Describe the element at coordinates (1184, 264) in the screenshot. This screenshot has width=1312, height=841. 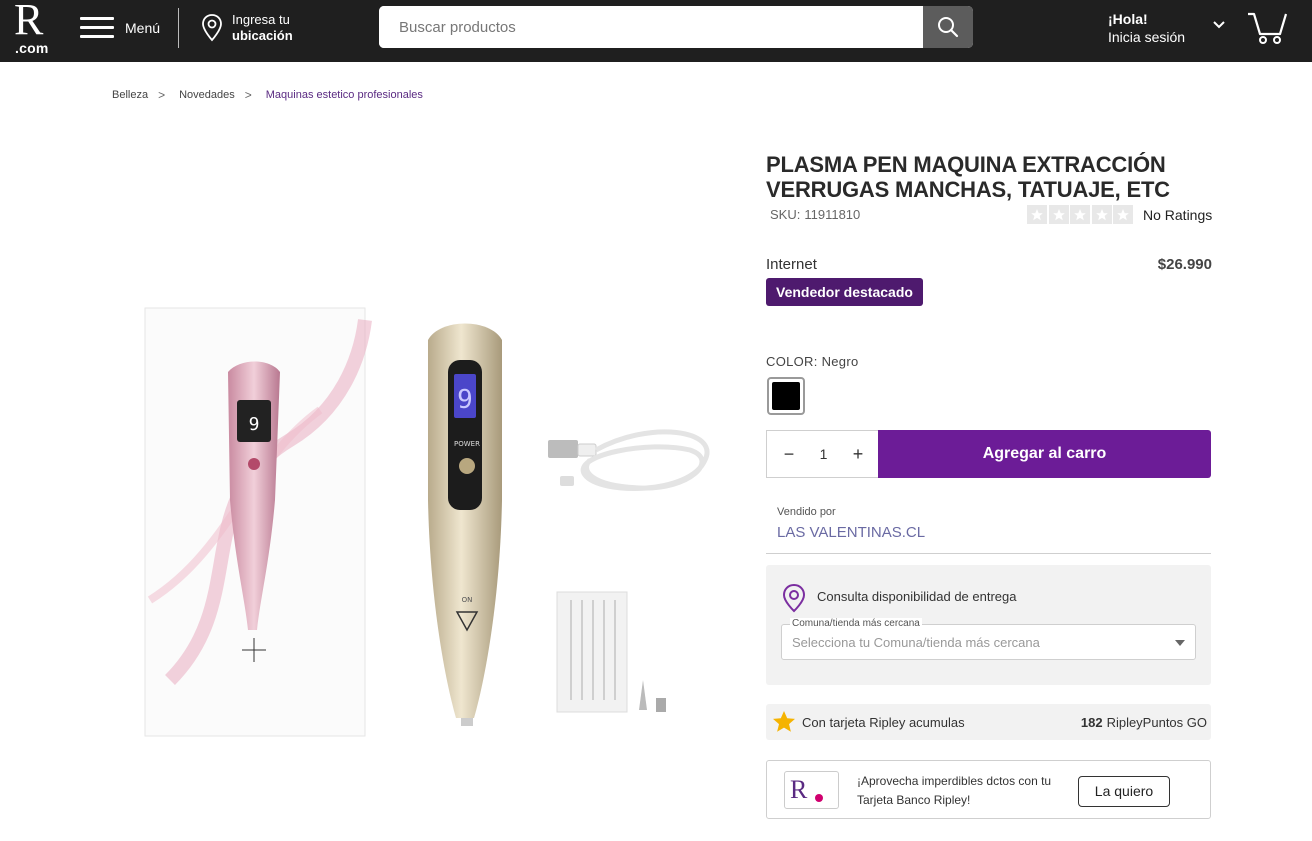
I see `price-value: $26.990` at that location.